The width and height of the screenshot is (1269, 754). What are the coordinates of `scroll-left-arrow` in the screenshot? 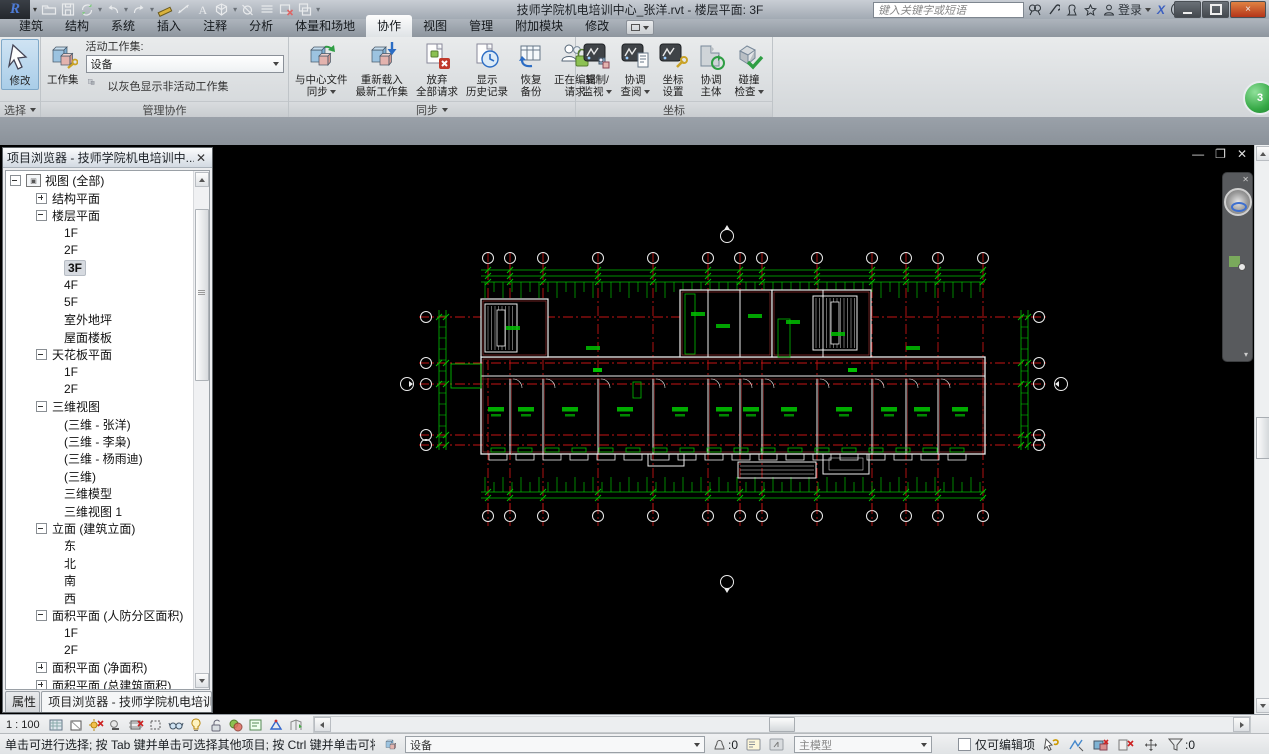 It's located at (322, 724).